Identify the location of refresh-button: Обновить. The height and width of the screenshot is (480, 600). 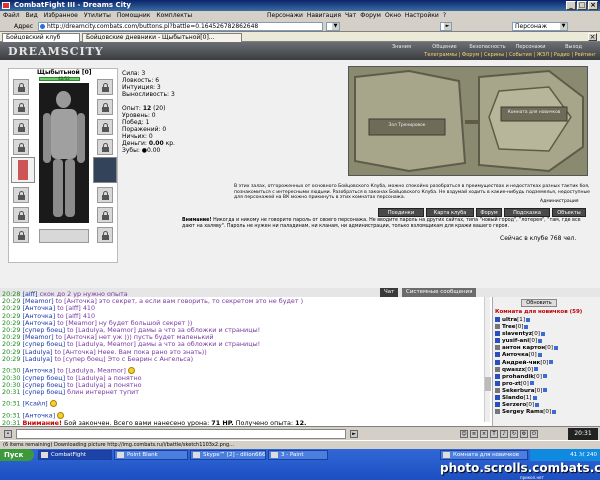
(539, 303).